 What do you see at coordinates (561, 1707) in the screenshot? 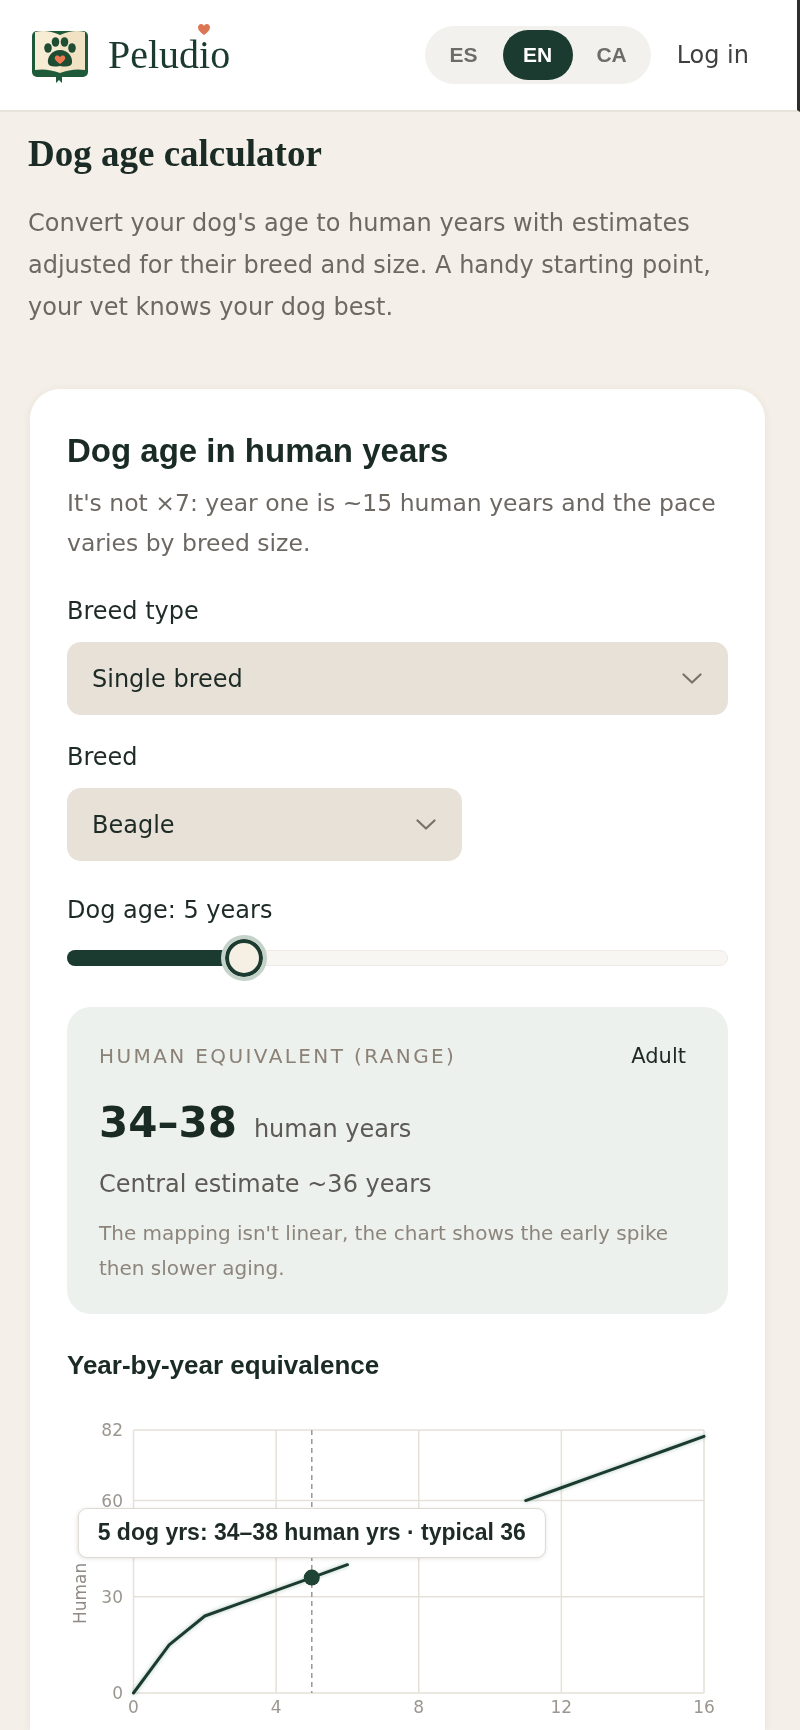
I see `axis-tick-label: 12` at bounding box center [561, 1707].